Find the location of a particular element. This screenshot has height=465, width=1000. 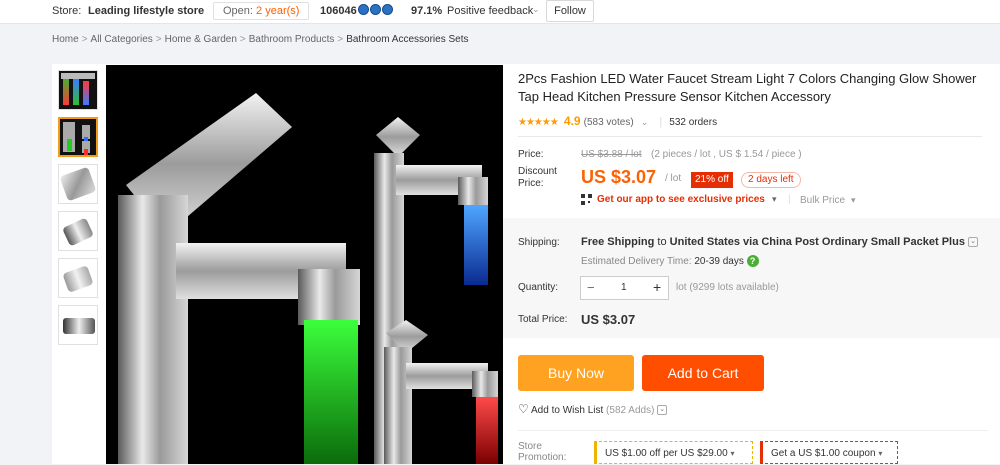

store-open-label: Open: is located at coordinates (238, 11).